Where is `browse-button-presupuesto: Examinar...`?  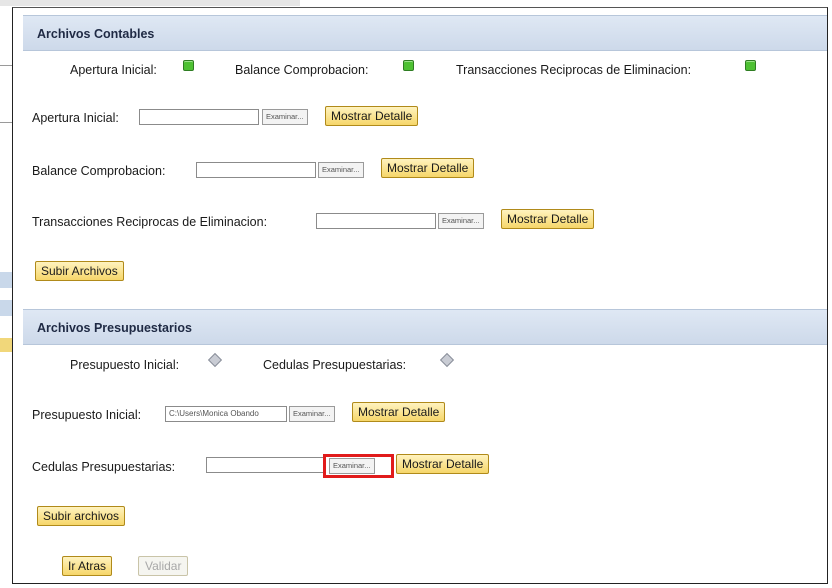
browse-button-presupuesto: Examinar... is located at coordinates (312, 414).